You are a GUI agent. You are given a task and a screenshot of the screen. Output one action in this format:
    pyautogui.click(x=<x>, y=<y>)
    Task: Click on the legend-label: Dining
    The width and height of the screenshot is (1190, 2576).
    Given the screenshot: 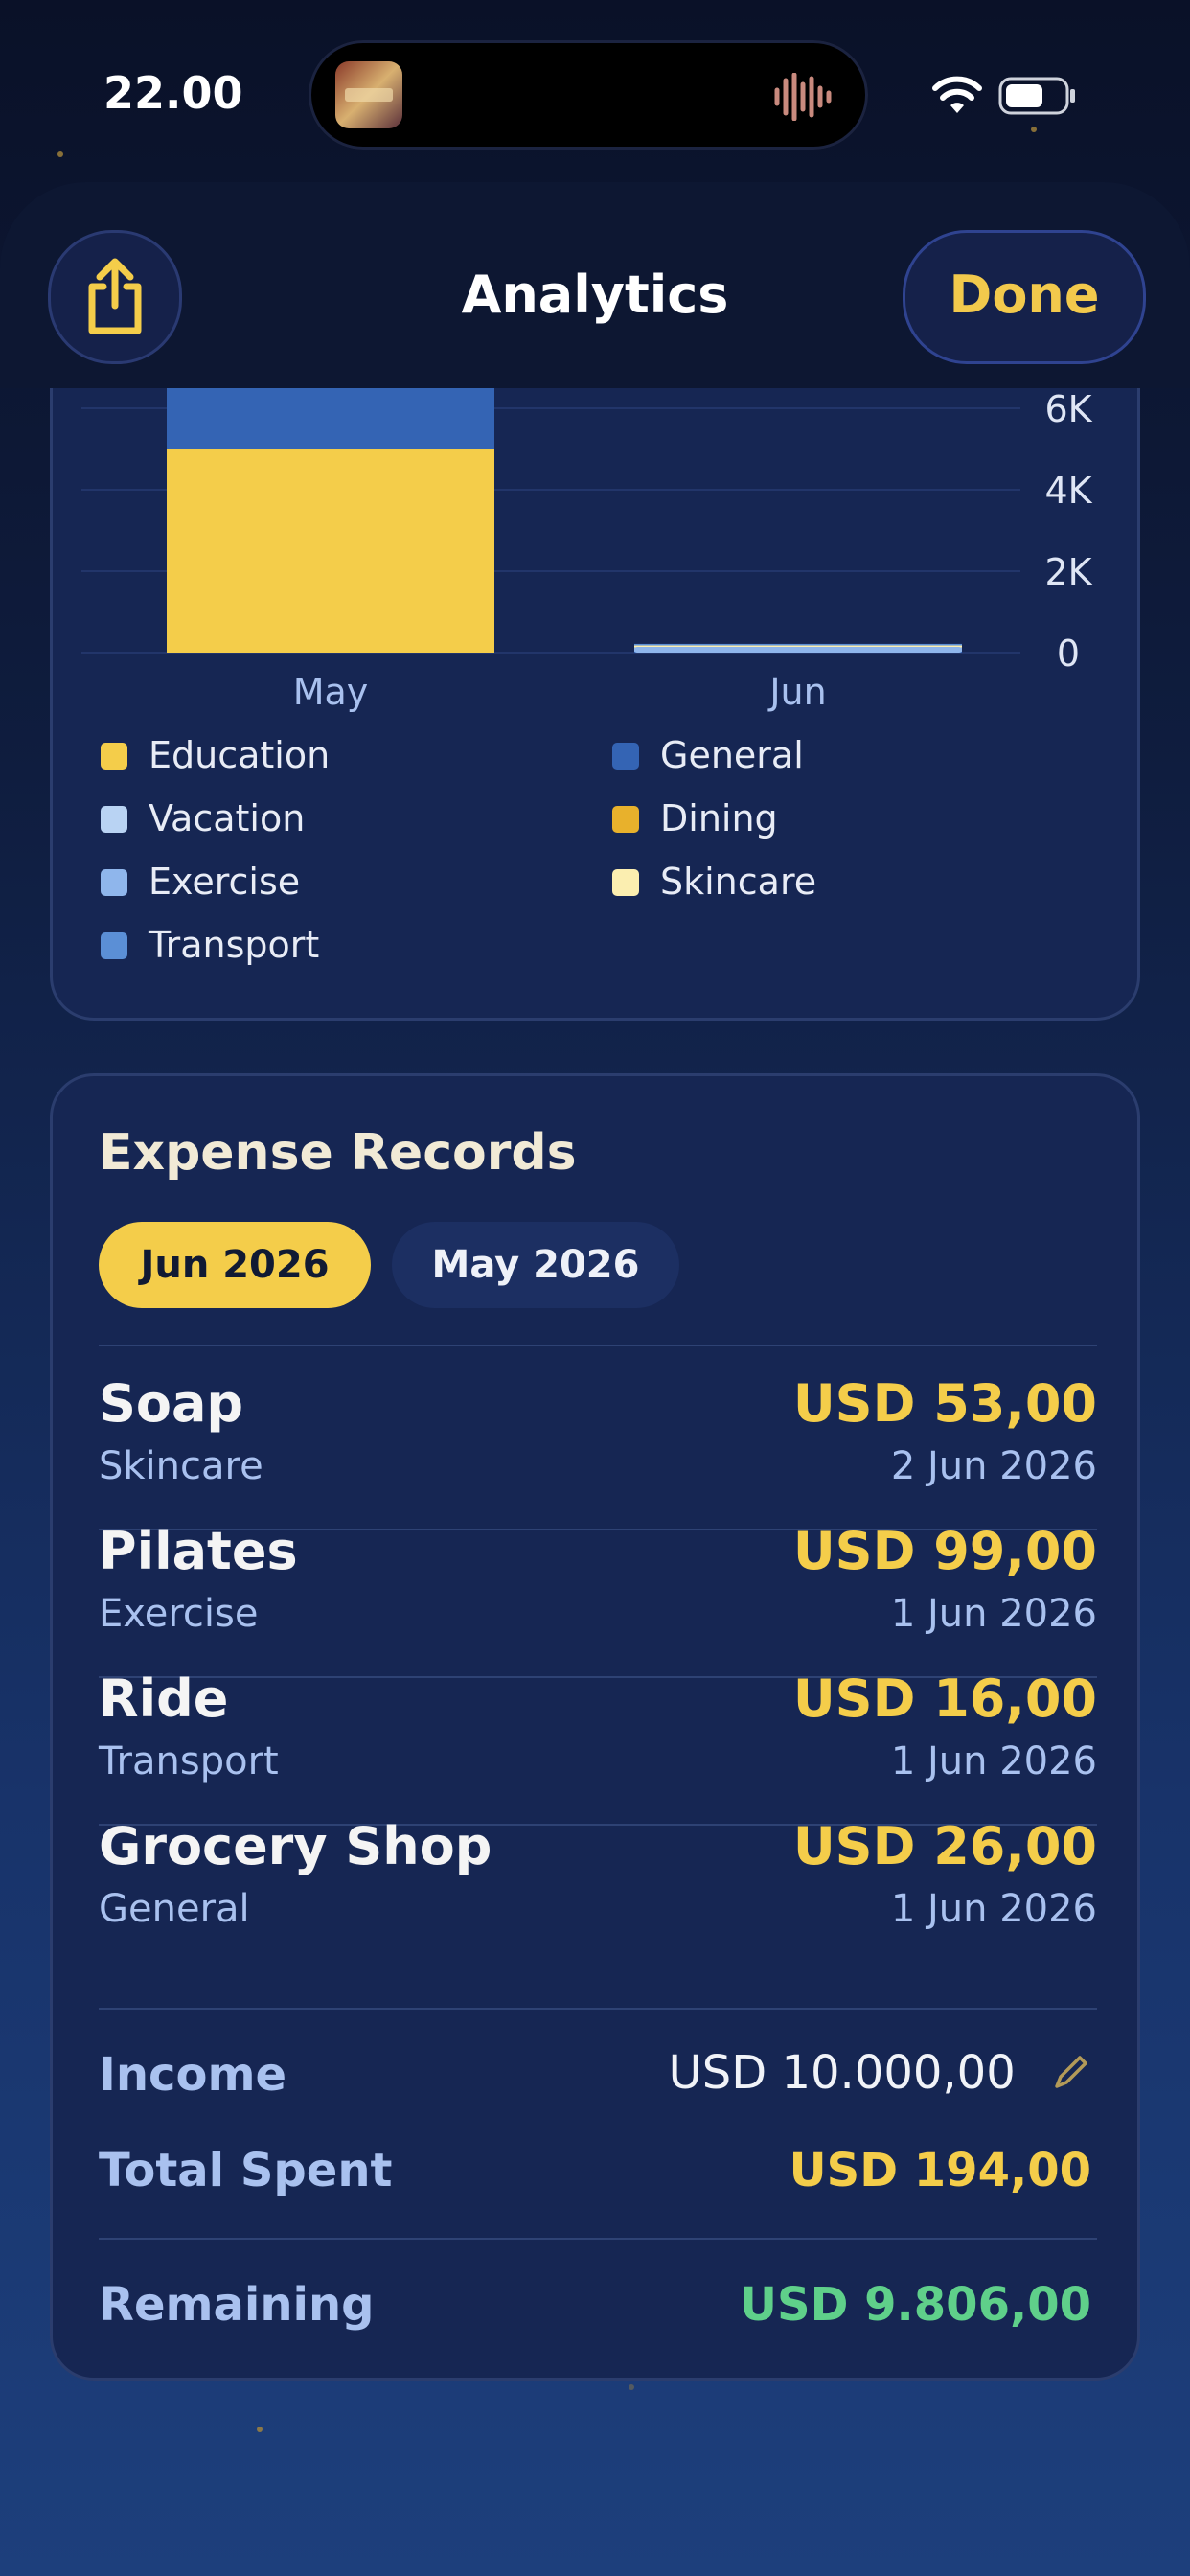 What is the action you would take?
    pyautogui.click(x=719, y=818)
    